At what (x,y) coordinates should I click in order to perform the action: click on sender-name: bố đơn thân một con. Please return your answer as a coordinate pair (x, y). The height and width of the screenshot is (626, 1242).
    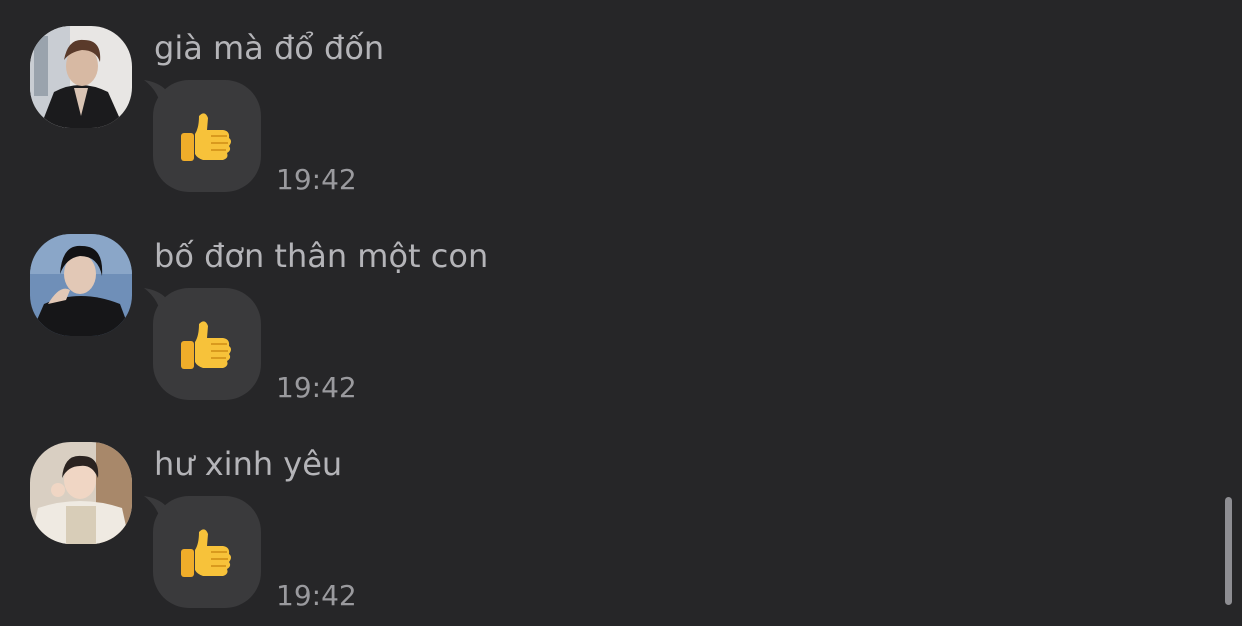
    Looking at the image, I should click on (321, 256).